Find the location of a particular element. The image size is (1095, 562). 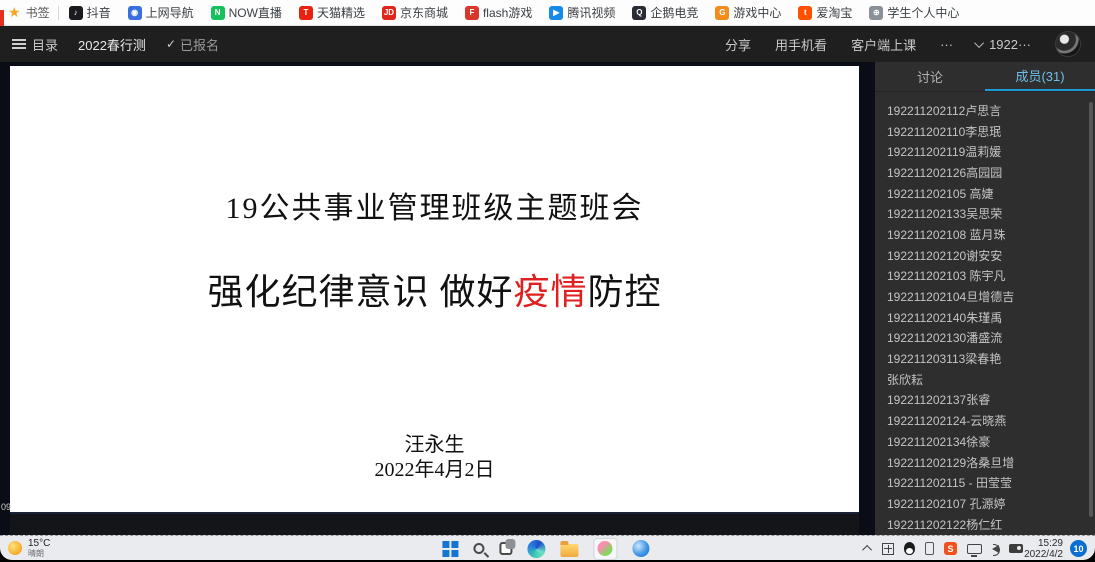

search-button is located at coordinates (478, 548).